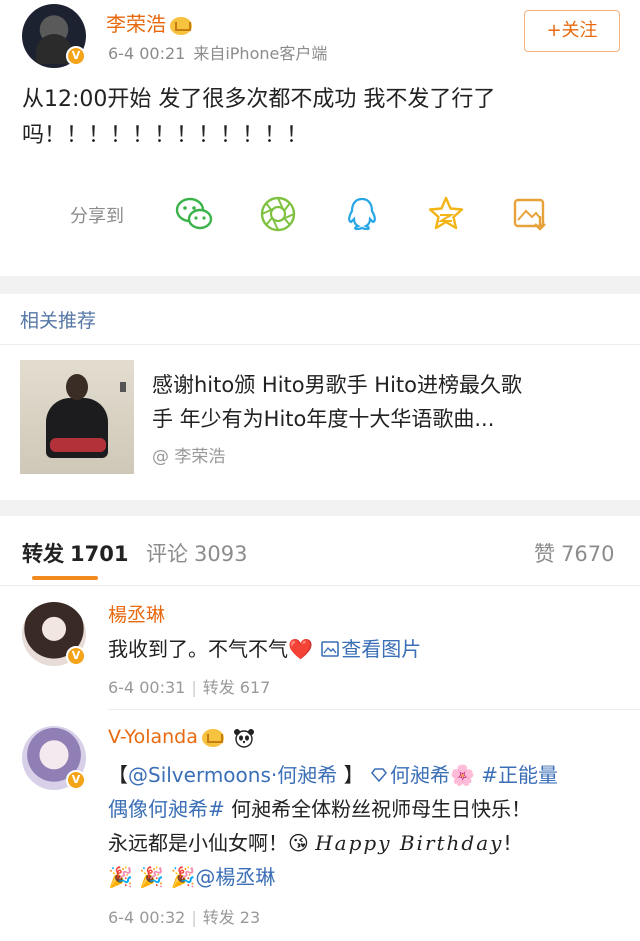 Image resolution: width=640 pixels, height=941 pixels. I want to click on party-emoji-icon: 🎉 🎉 🎉, so click(152, 877).